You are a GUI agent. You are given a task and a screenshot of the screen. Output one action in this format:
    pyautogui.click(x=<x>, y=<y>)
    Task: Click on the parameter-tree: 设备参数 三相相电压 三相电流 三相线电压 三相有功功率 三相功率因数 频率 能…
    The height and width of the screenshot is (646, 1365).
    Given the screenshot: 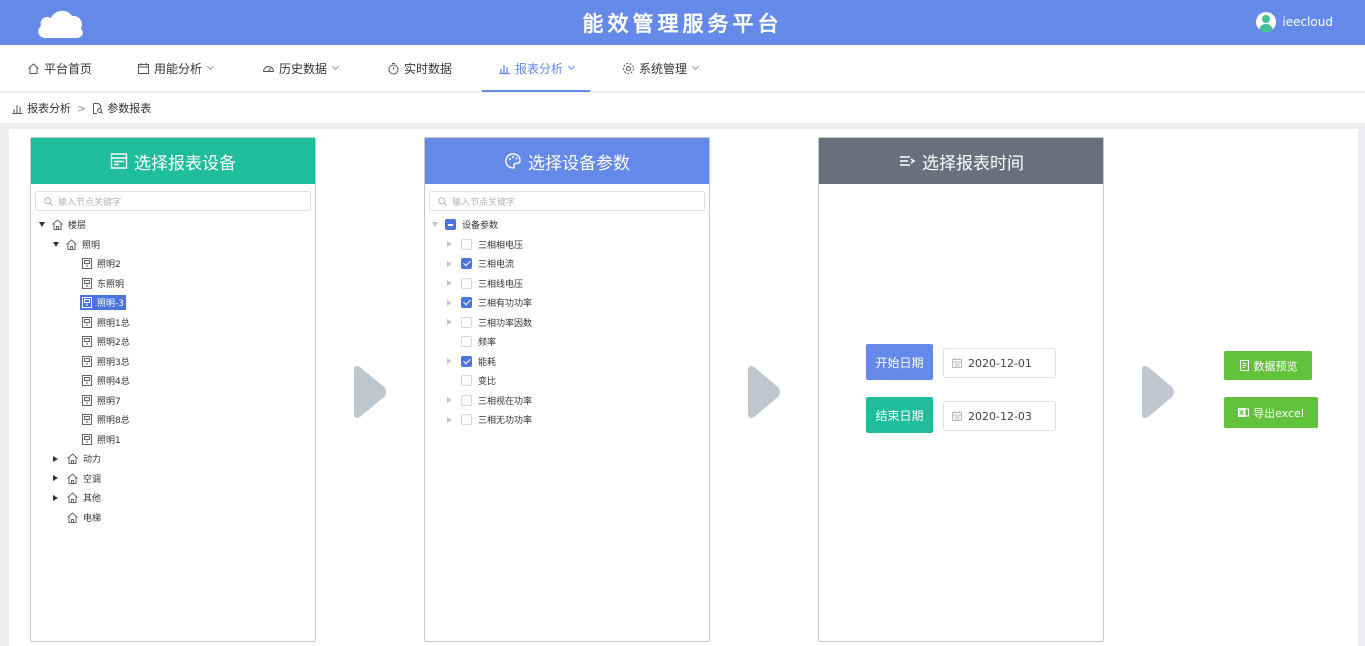 What is the action you would take?
    pyautogui.click(x=567, y=322)
    